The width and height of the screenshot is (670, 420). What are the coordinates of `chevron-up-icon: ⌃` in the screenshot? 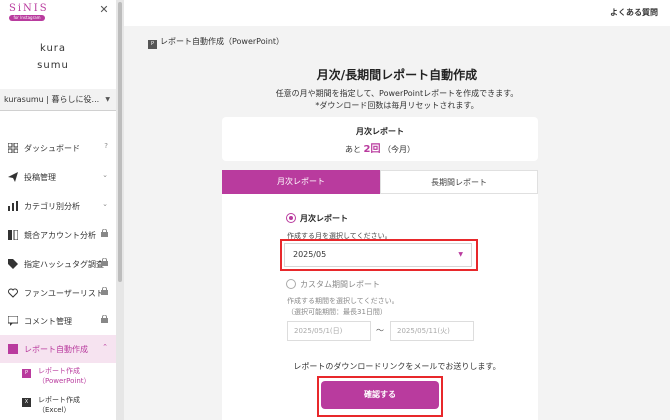 It's located at (105, 347).